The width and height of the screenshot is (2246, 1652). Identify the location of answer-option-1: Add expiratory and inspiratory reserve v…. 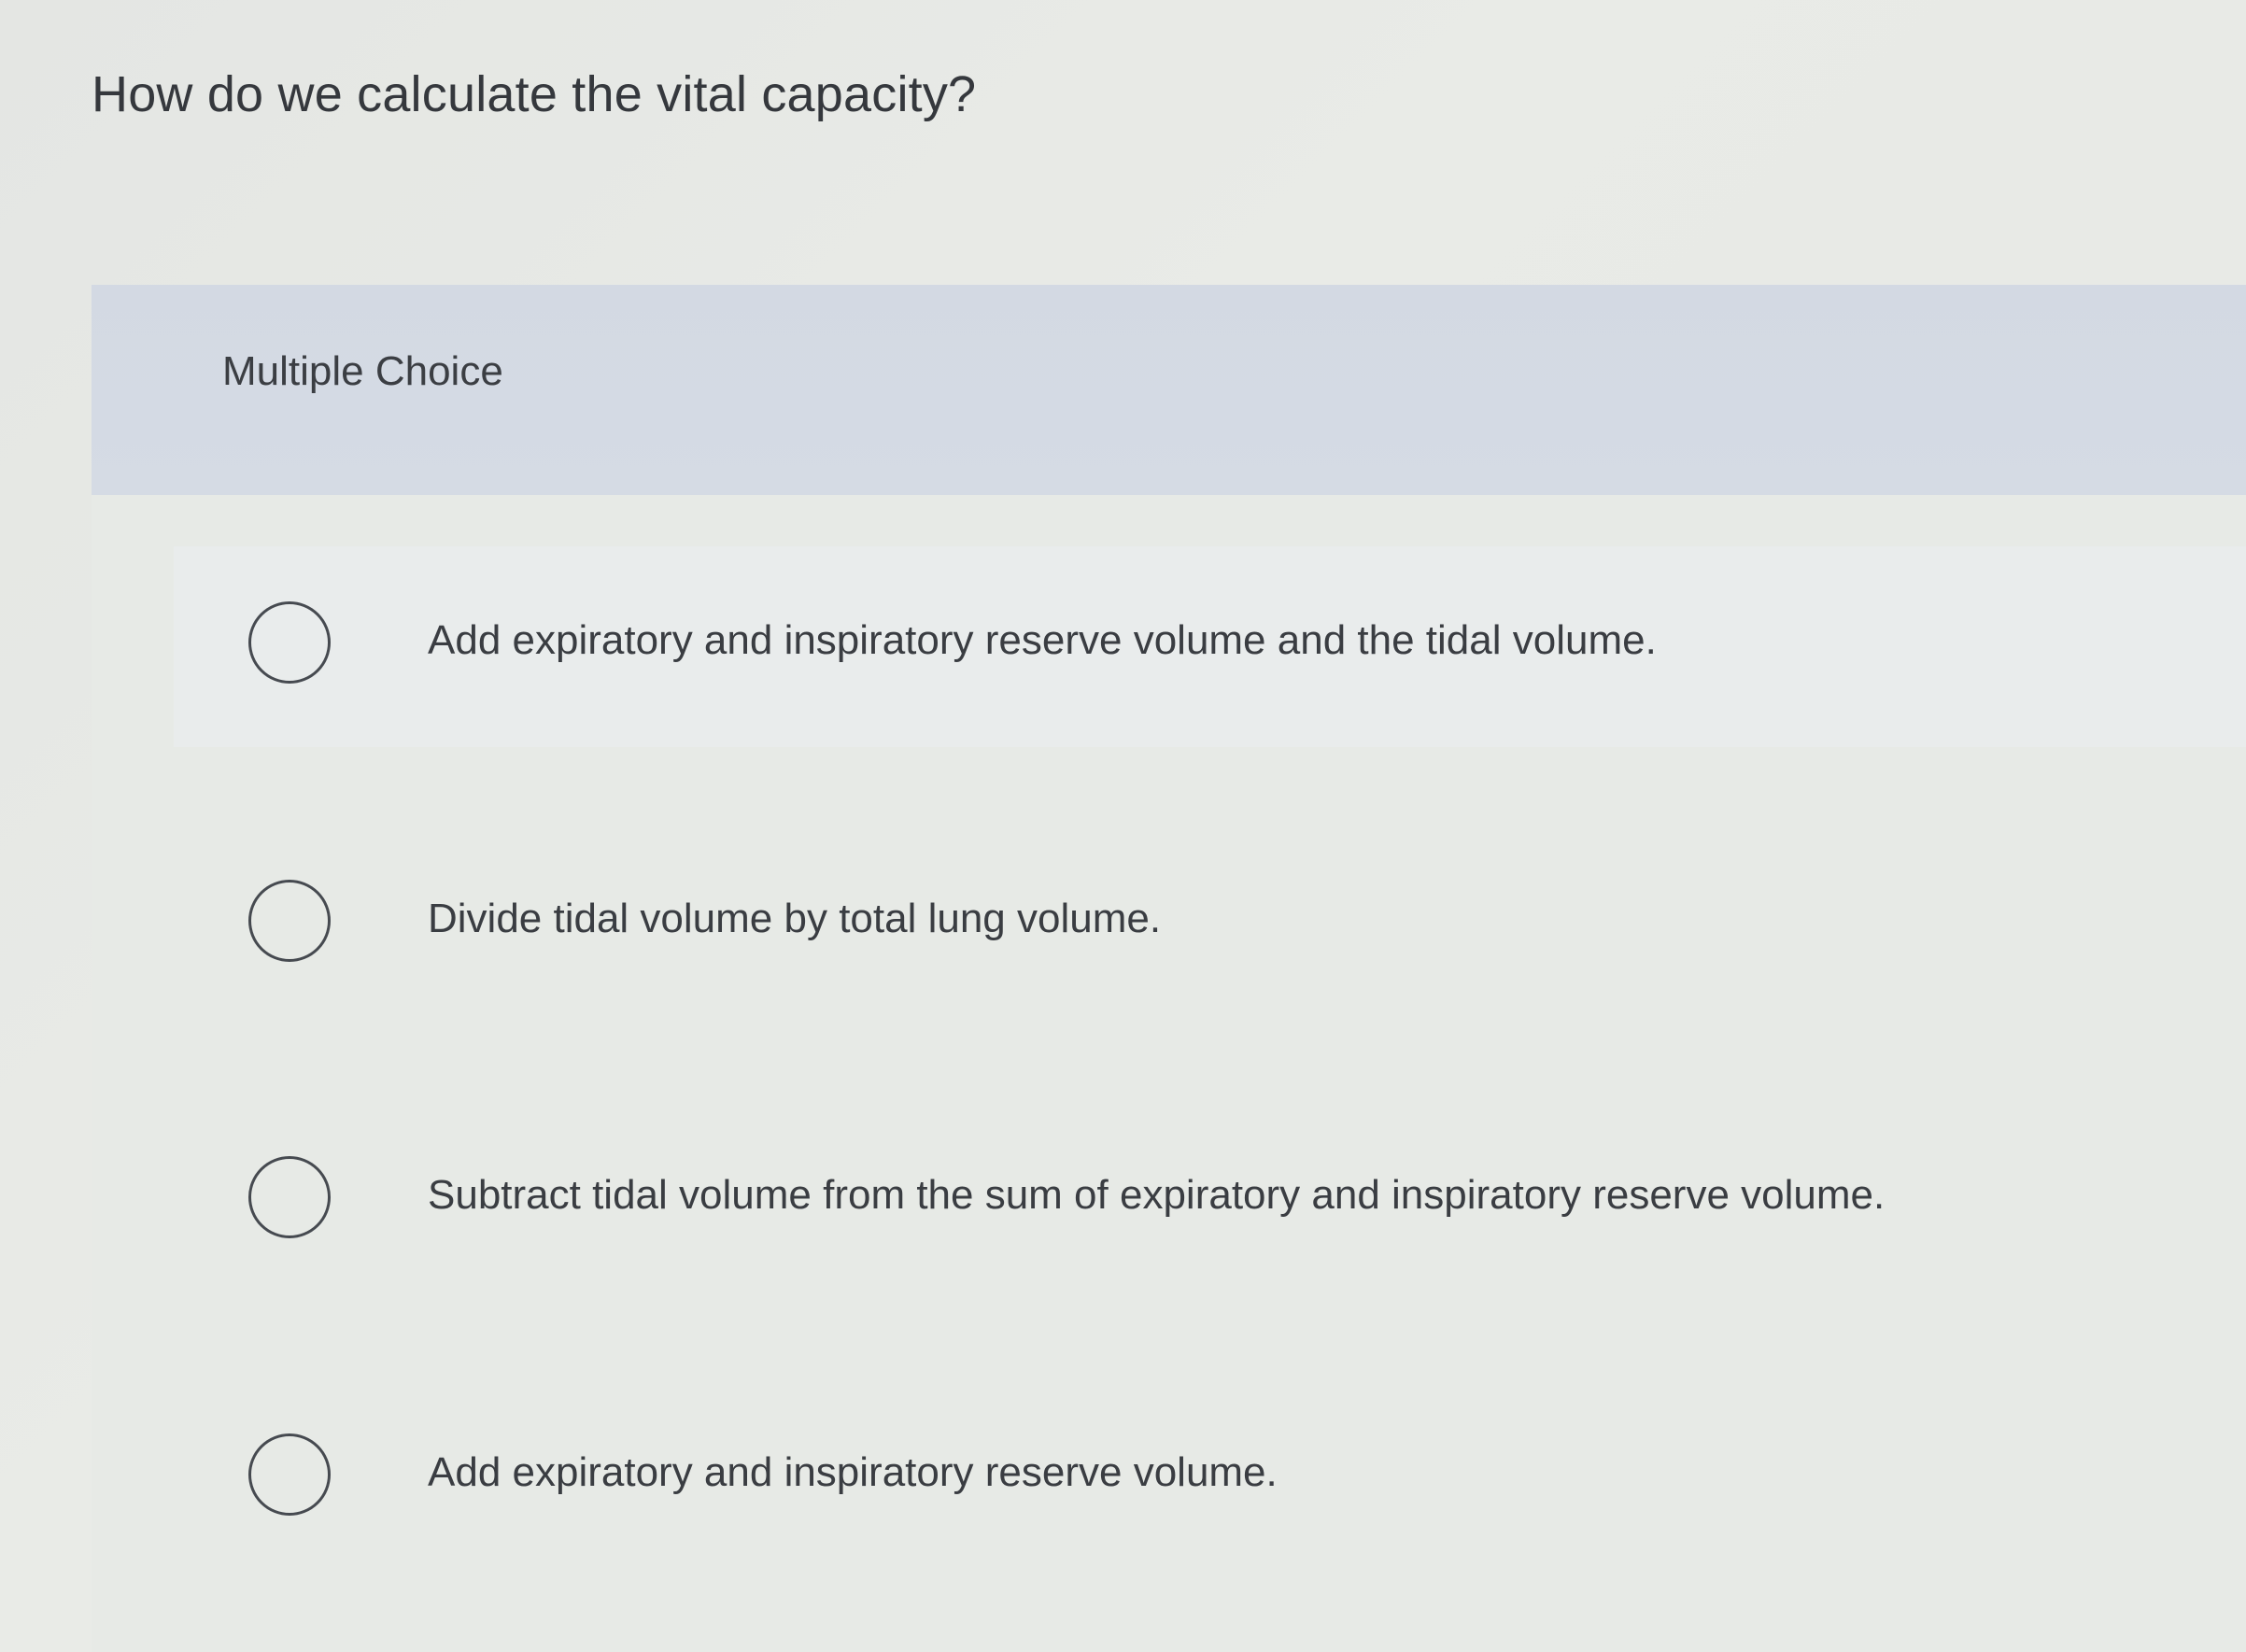
(1025, 639).